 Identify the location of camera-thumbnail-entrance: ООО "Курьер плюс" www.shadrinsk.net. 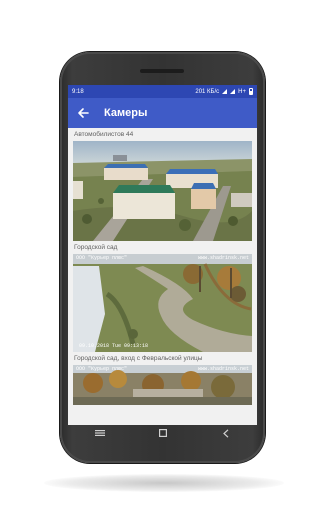
(162, 385).